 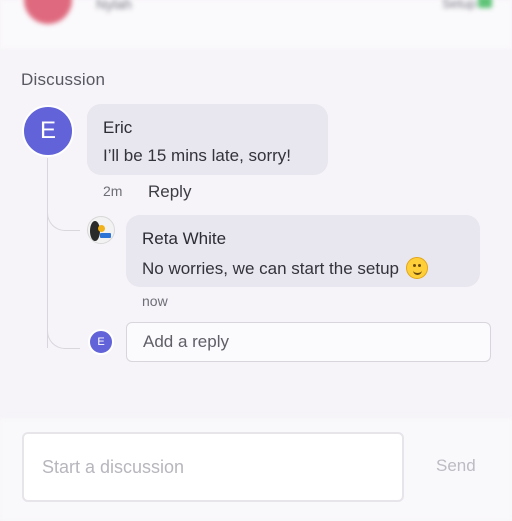 What do you see at coordinates (256, 25) in the screenshot?
I see `top-blurred-header: Nylah Setup` at bounding box center [256, 25].